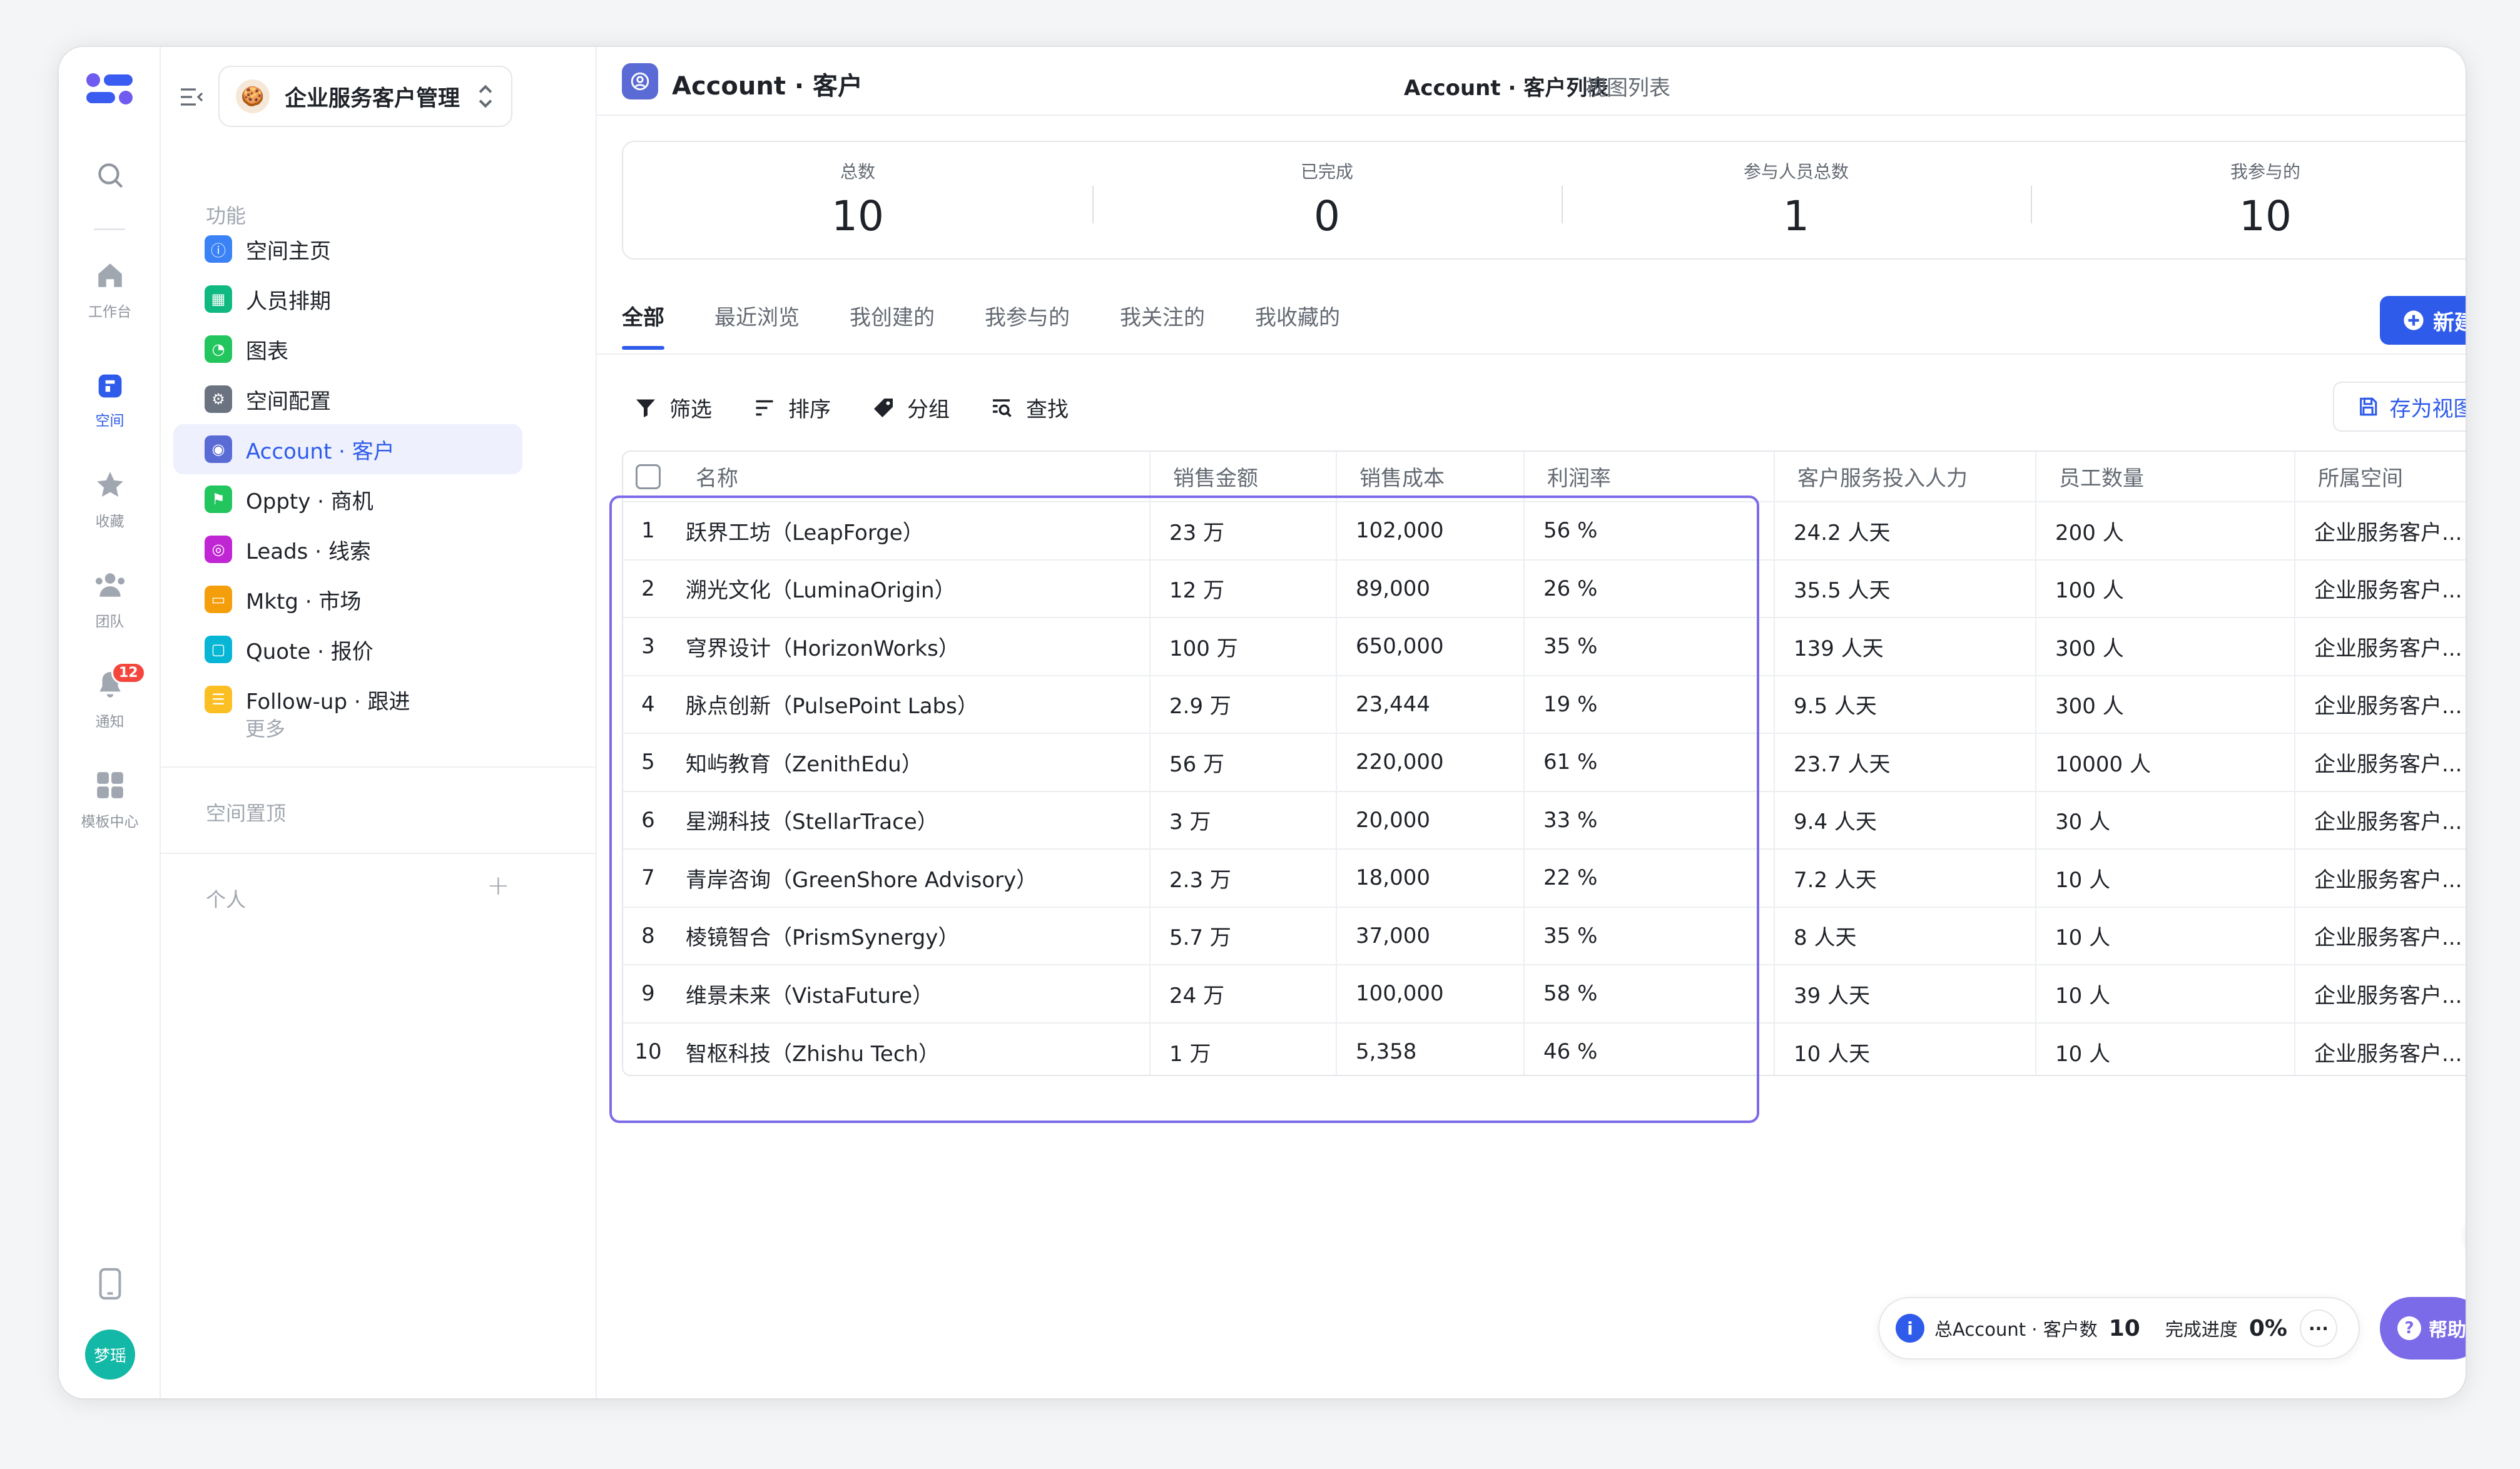 The height and width of the screenshot is (1469, 2520). I want to click on tab-recent: 最近浏览, so click(757, 325).